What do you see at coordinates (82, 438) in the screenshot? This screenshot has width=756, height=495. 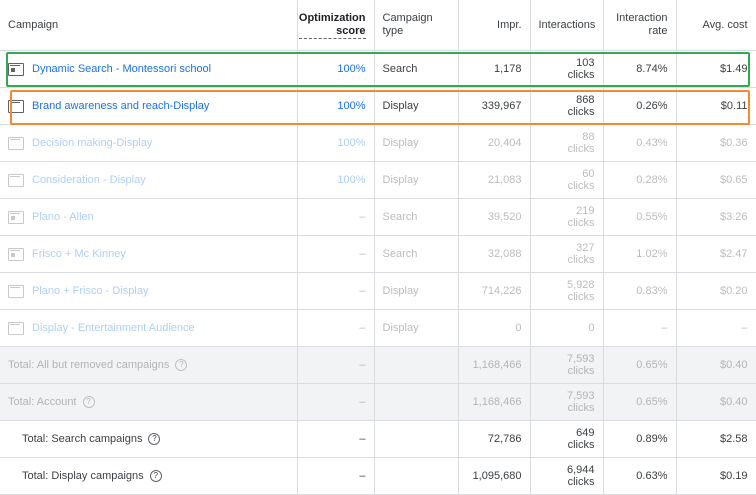 I see `total-label: Total: Search campaigns` at bounding box center [82, 438].